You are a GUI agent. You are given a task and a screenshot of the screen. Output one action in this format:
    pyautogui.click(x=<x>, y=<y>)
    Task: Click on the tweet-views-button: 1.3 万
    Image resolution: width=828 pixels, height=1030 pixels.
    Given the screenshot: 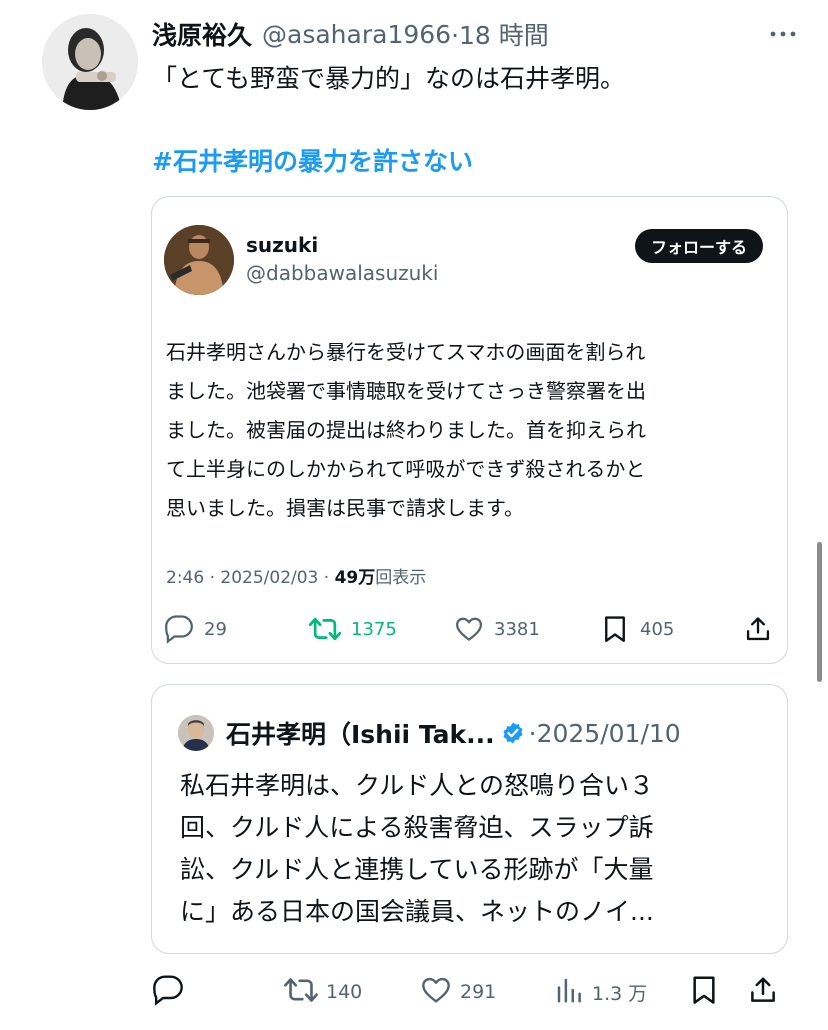 What is the action you would take?
    pyautogui.click(x=600, y=992)
    